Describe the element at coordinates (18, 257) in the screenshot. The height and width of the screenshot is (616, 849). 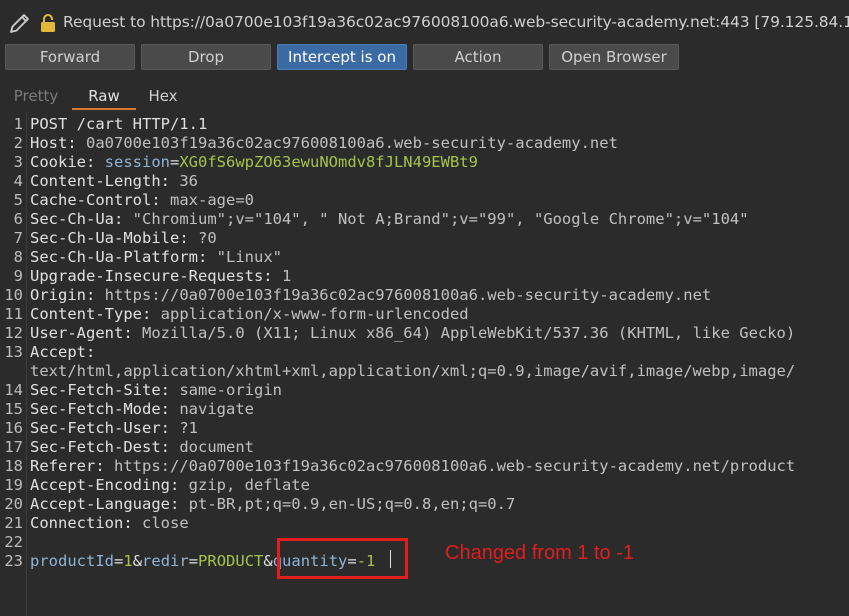
I see `line-number: 8` at that location.